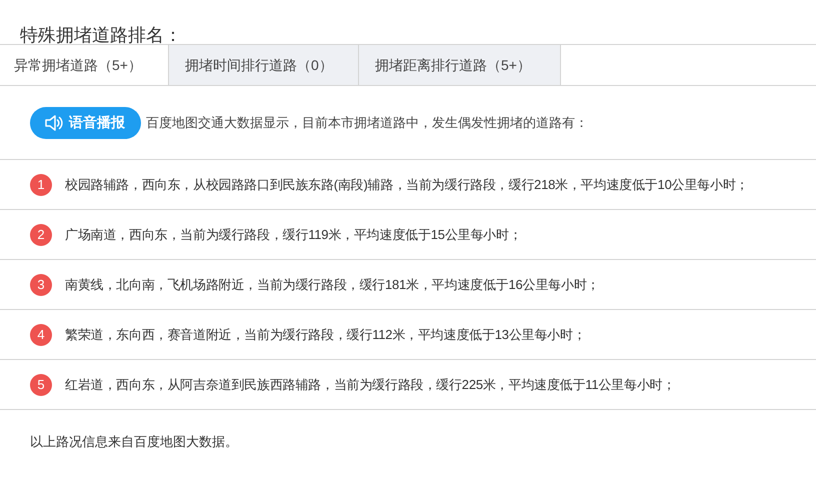 Image resolution: width=816 pixels, height=490 pixels. What do you see at coordinates (101, 34) in the screenshot?
I see `section-title: 特殊拥堵道路排名：` at bounding box center [101, 34].